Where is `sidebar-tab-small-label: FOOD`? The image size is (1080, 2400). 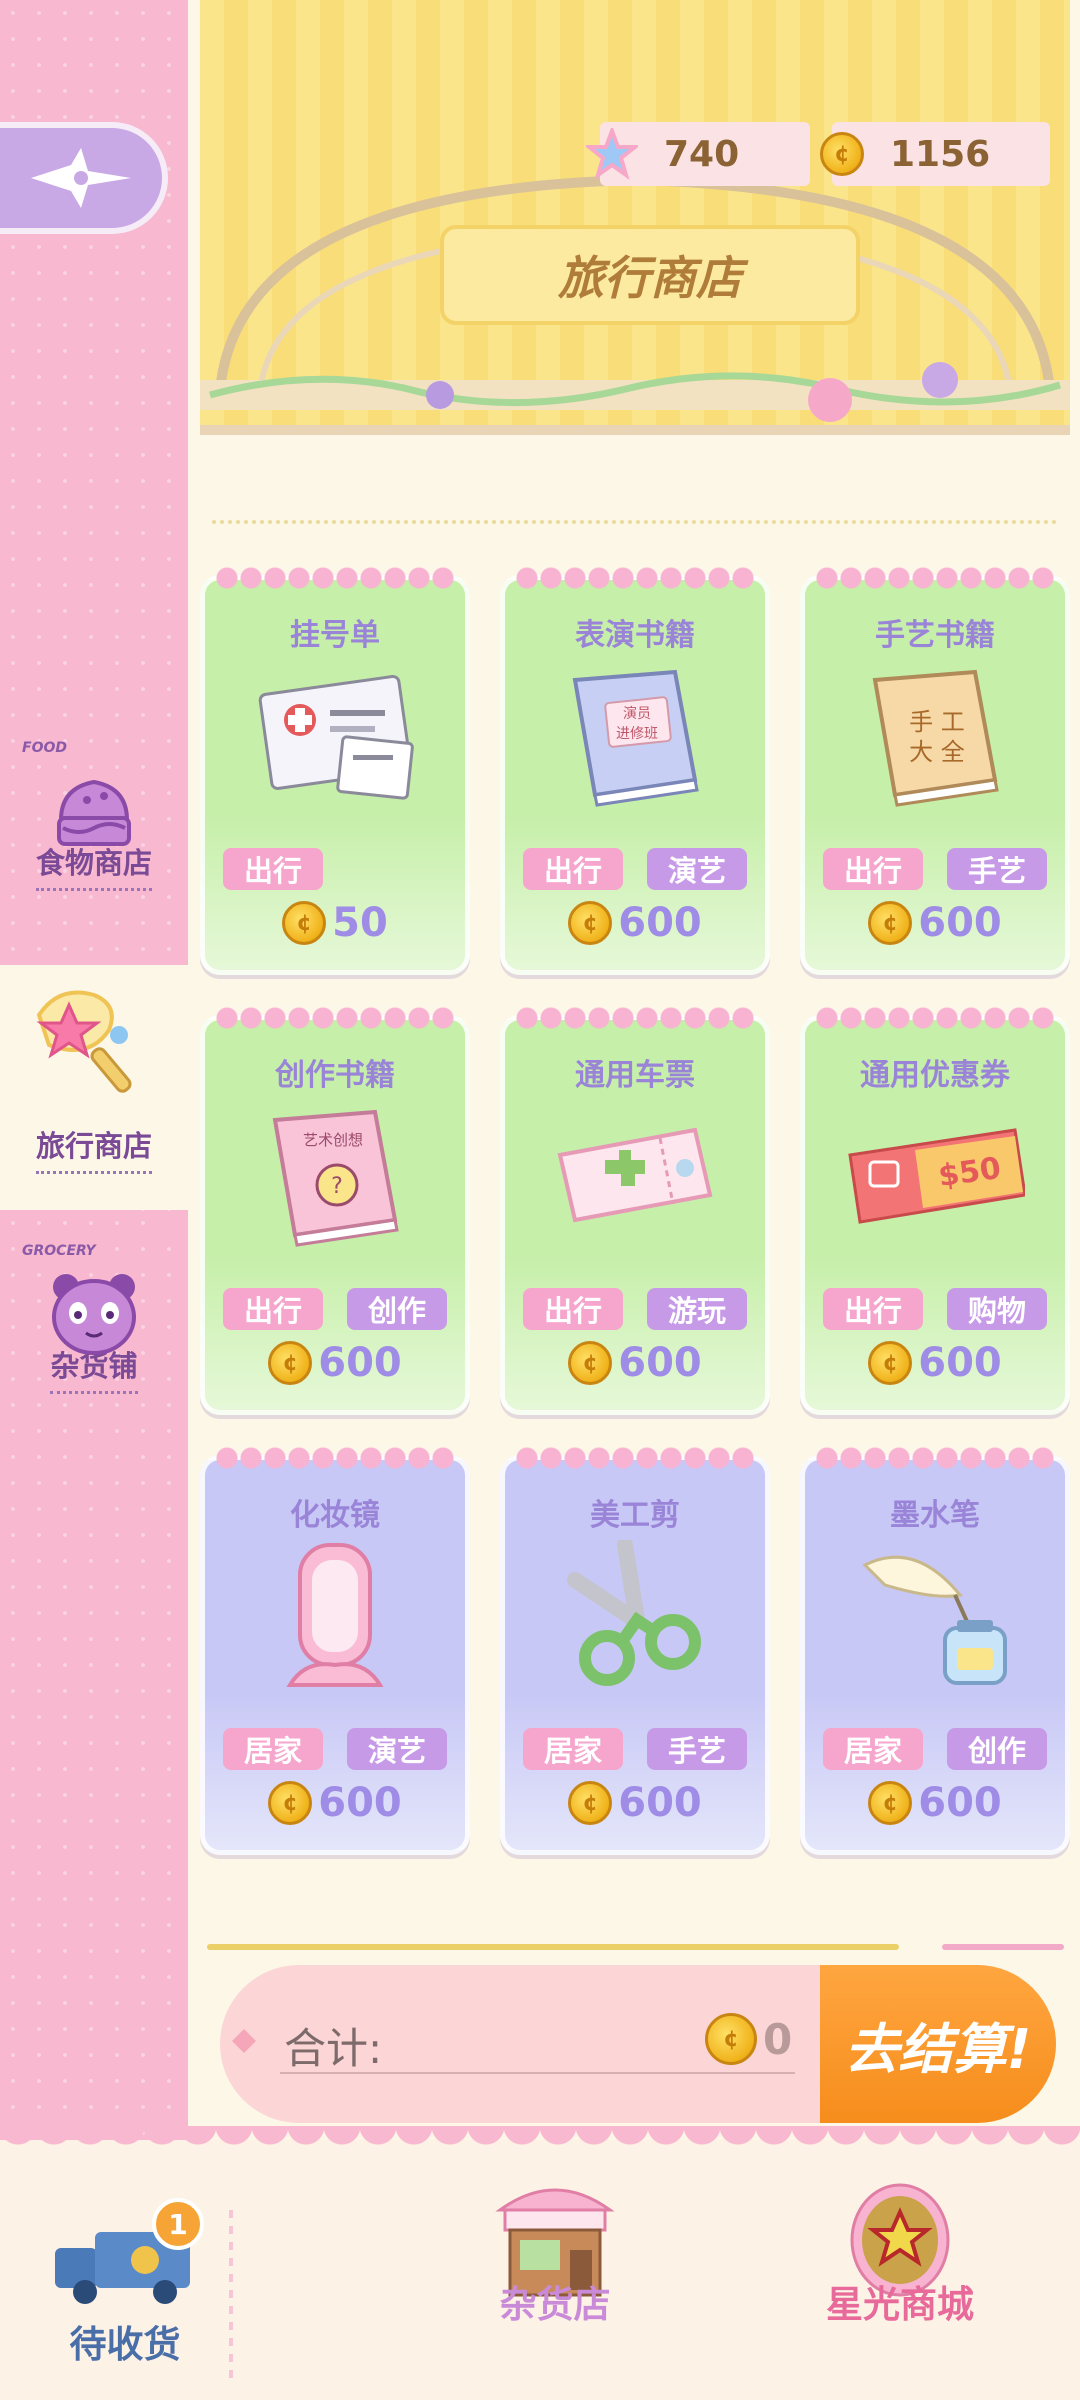 sidebar-tab-small-label: FOOD is located at coordinates (44, 748).